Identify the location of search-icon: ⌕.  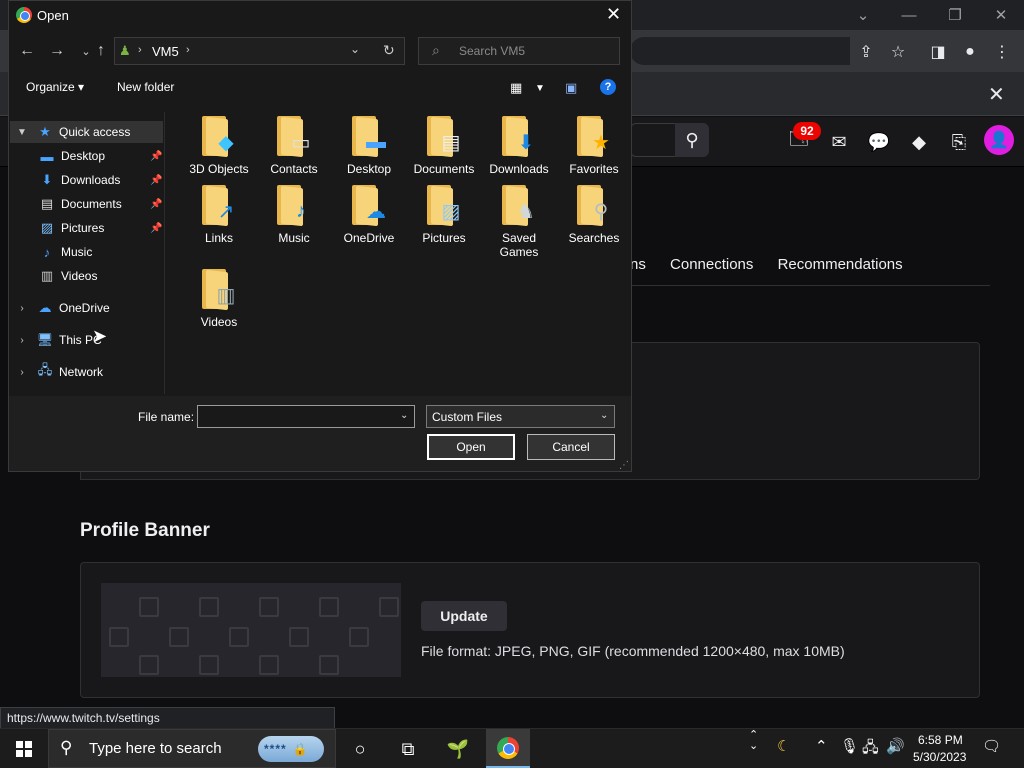
(436, 50).